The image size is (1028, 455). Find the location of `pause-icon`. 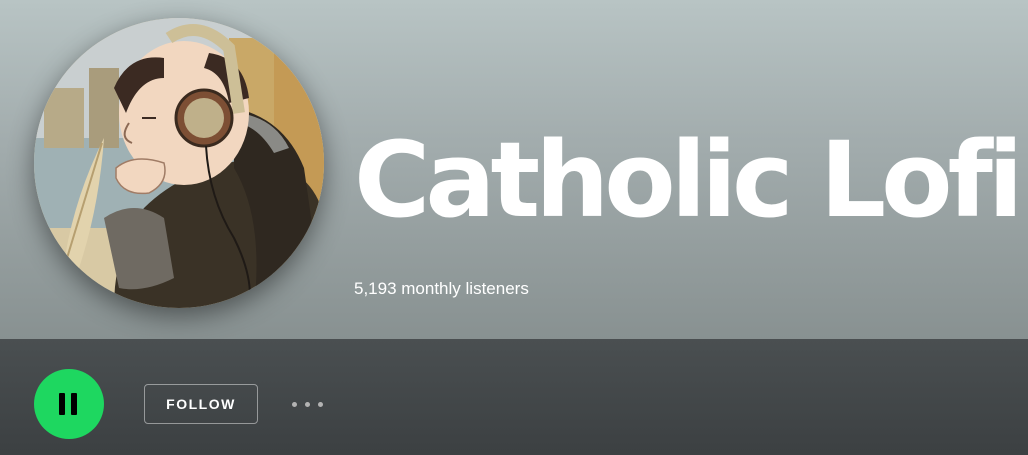

pause-icon is located at coordinates (69, 404).